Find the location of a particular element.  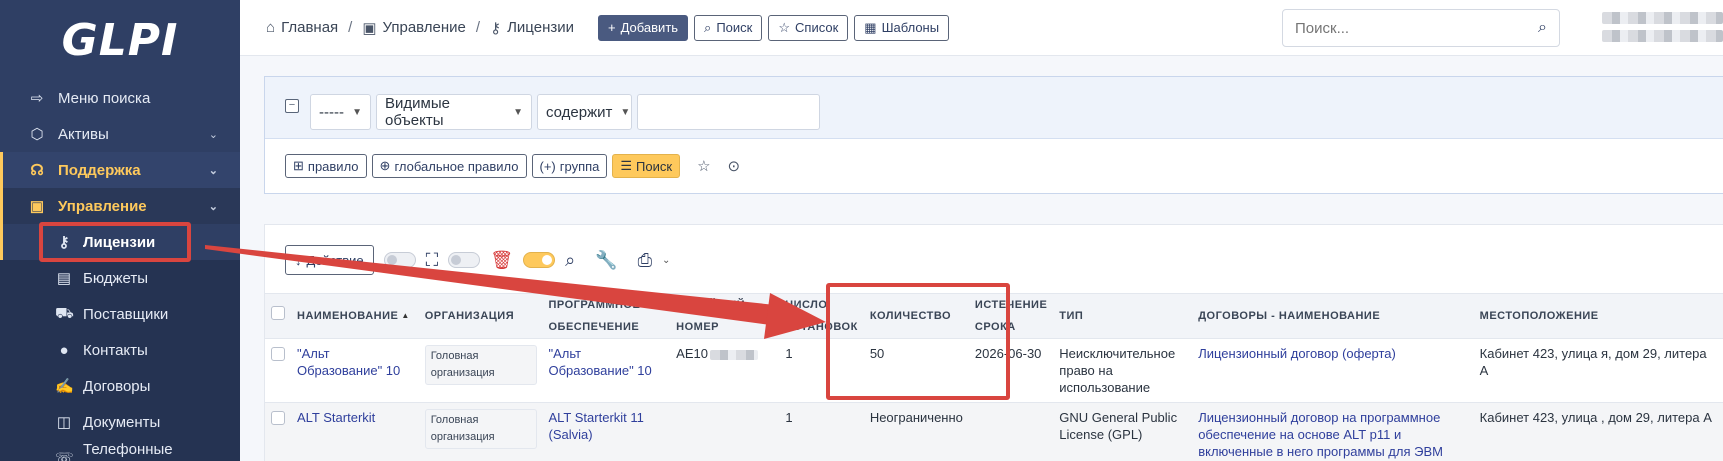

user-entity-redacted is located at coordinates (1662, 36).